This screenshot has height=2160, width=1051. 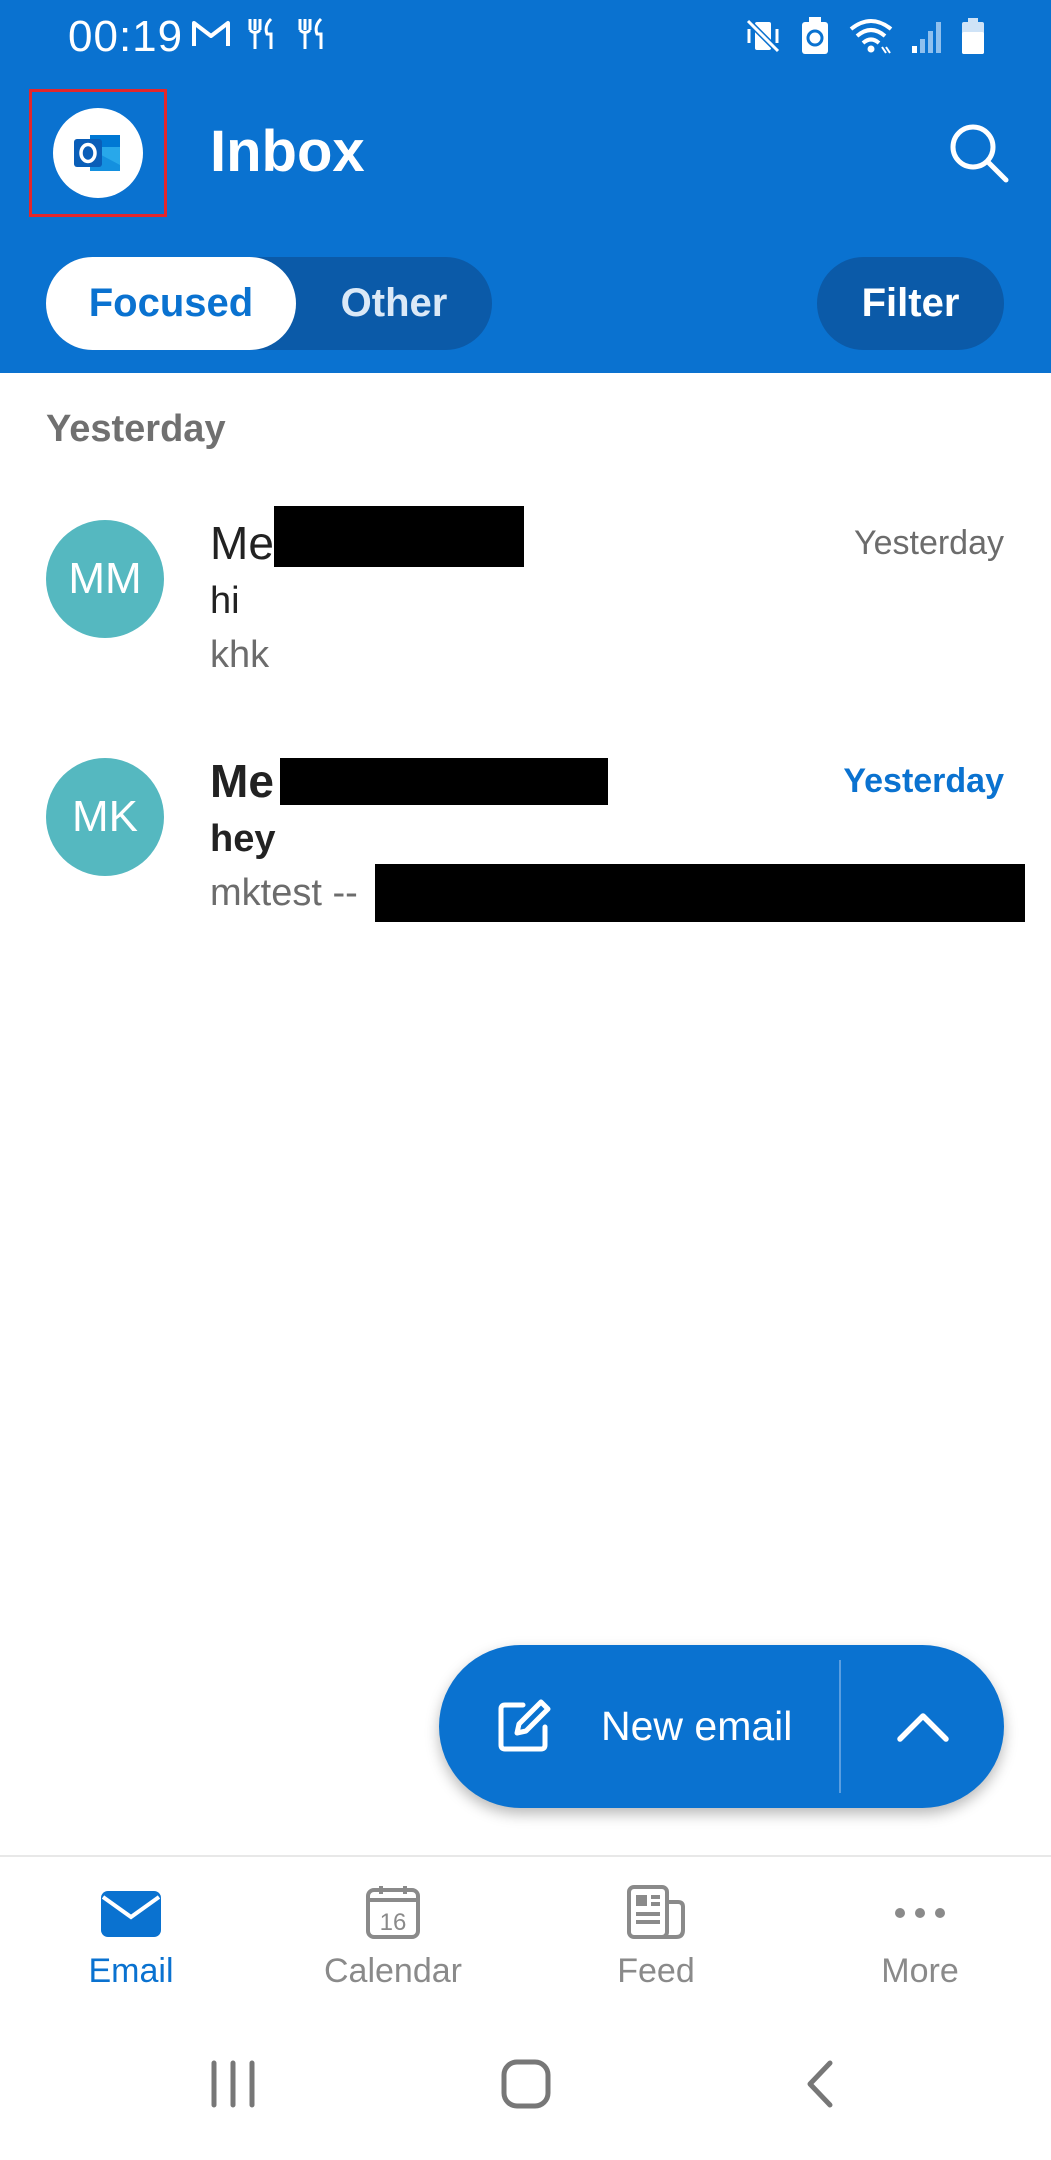 I want to click on calendar-icon: 16, so click(x=393, y=1912).